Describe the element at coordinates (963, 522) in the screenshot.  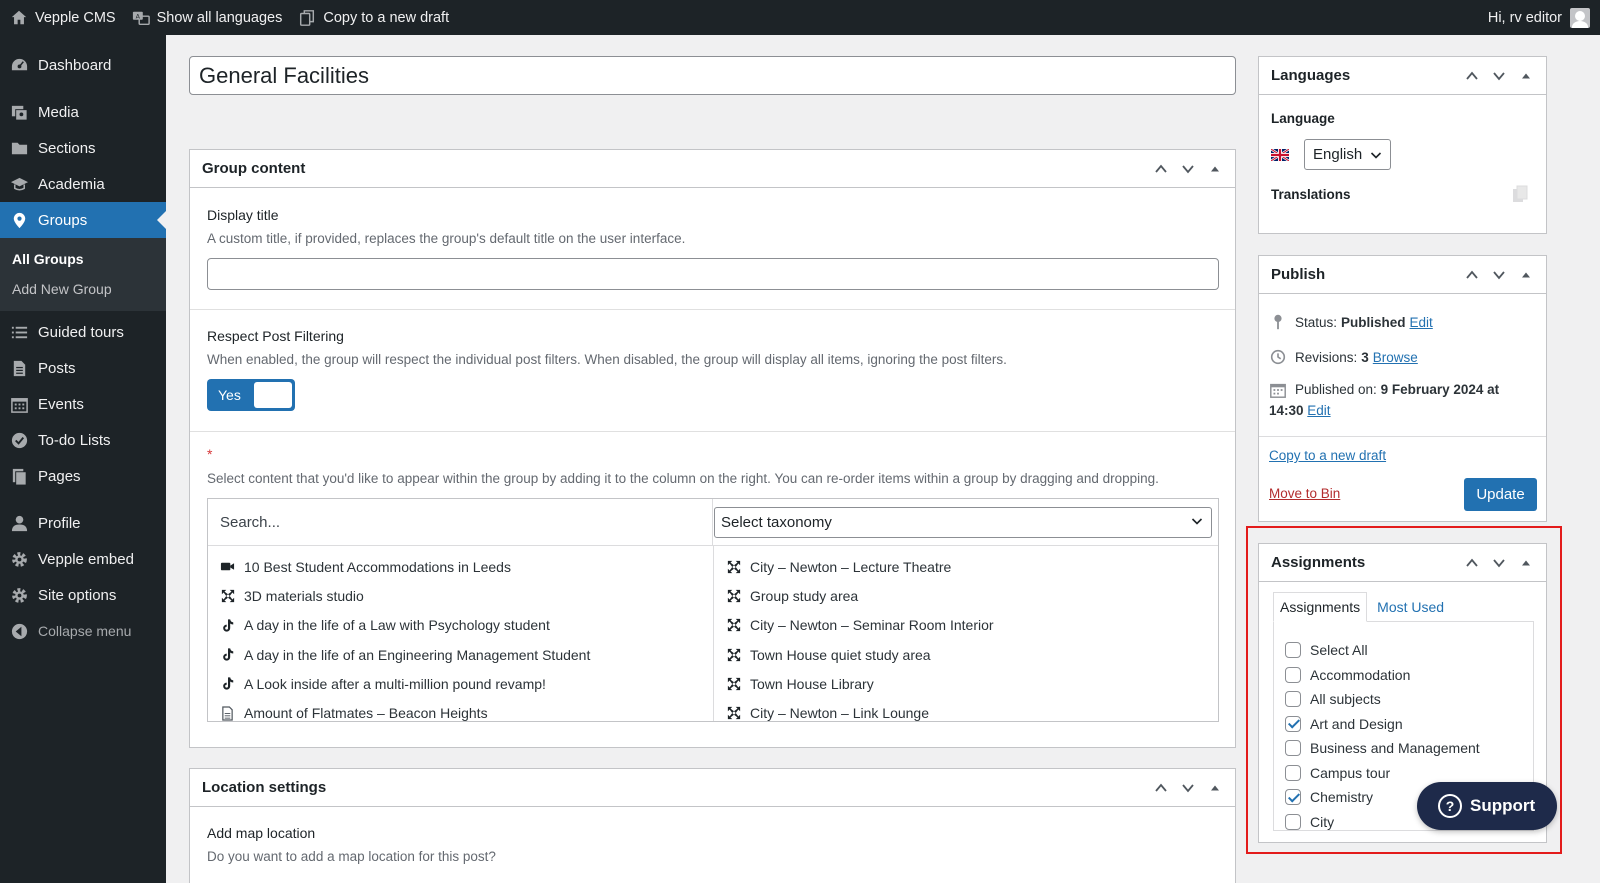
I see `taxonomy-select: Select taxonomy` at that location.